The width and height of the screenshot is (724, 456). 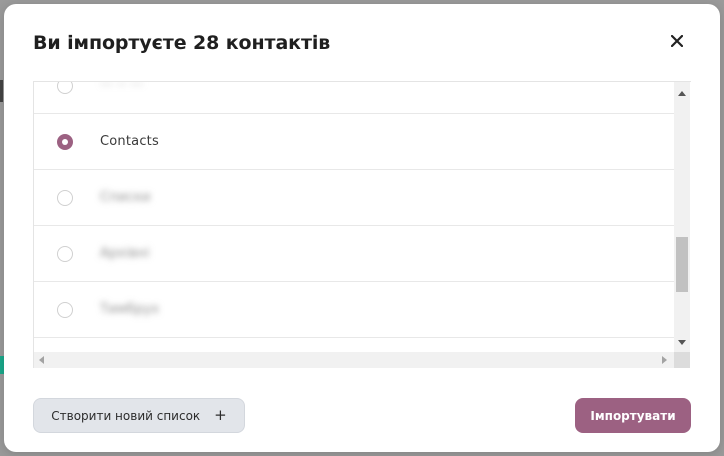 What do you see at coordinates (65, 141) in the screenshot?
I see `radio-selected` at bounding box center [65, 141].